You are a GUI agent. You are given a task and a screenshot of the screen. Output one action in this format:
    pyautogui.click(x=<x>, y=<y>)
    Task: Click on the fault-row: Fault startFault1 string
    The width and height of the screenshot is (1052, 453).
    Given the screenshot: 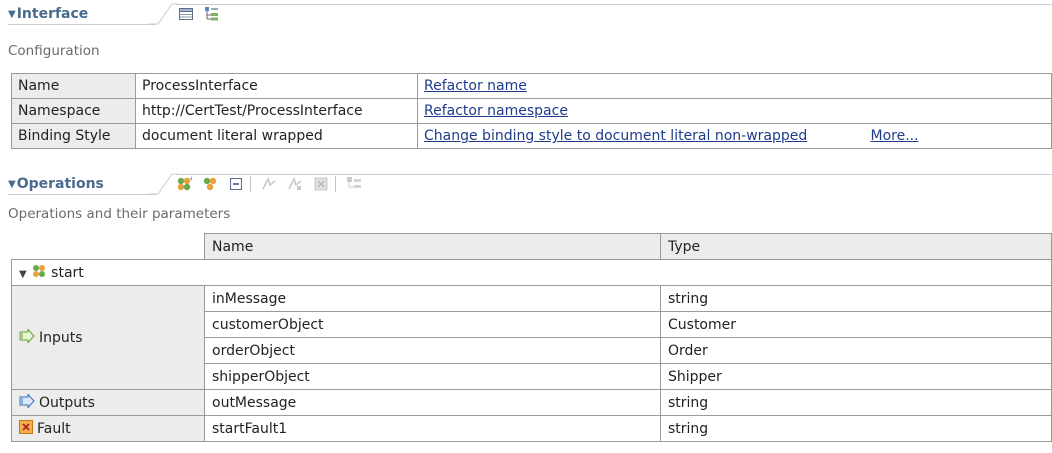 What is the action you would take?
    pyautogui.click(x=531, y=428)
    